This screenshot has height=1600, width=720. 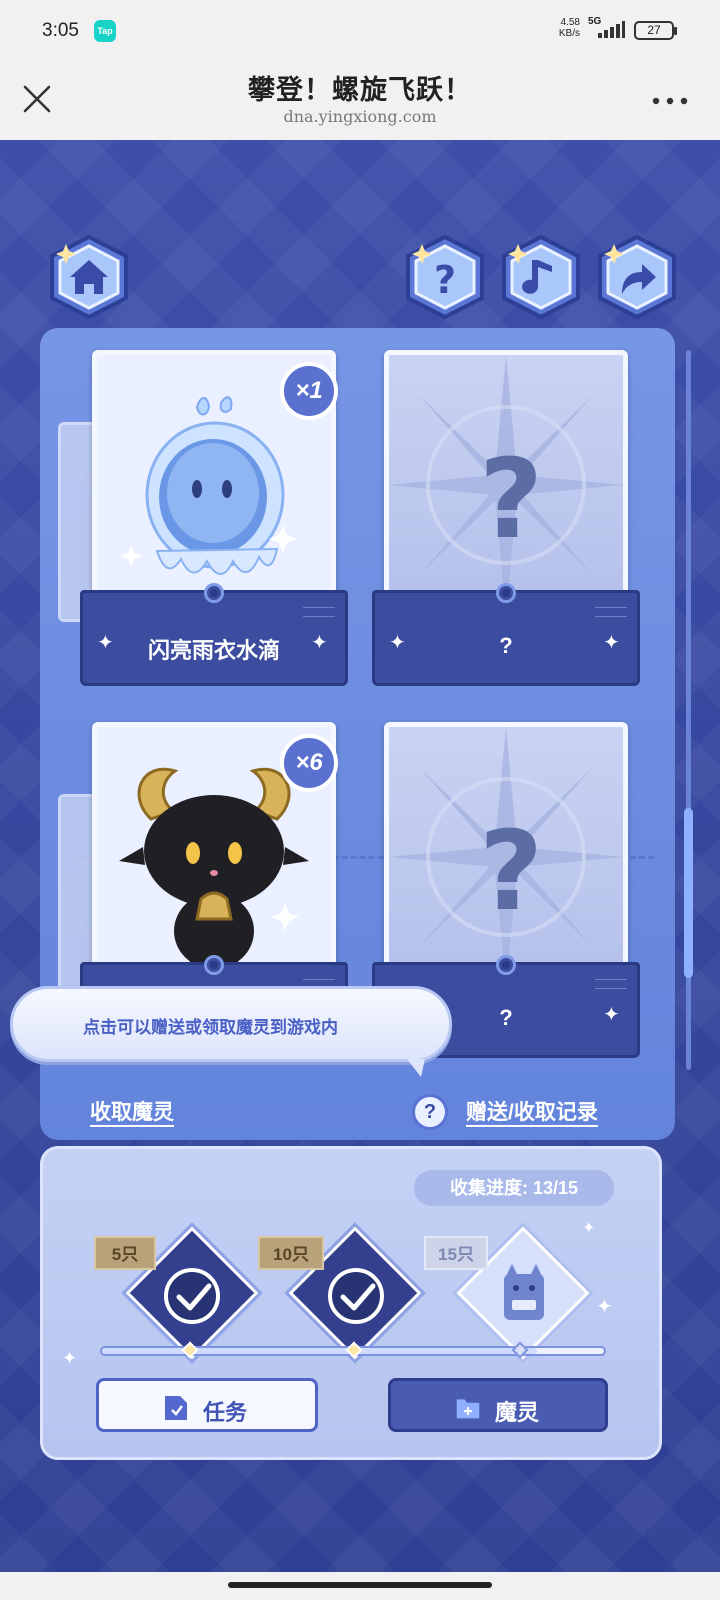 What do you see at coordinates (309, 391) in the screenshot?
I see `card-count-badge: ×1` at bounding box center [309, 391].